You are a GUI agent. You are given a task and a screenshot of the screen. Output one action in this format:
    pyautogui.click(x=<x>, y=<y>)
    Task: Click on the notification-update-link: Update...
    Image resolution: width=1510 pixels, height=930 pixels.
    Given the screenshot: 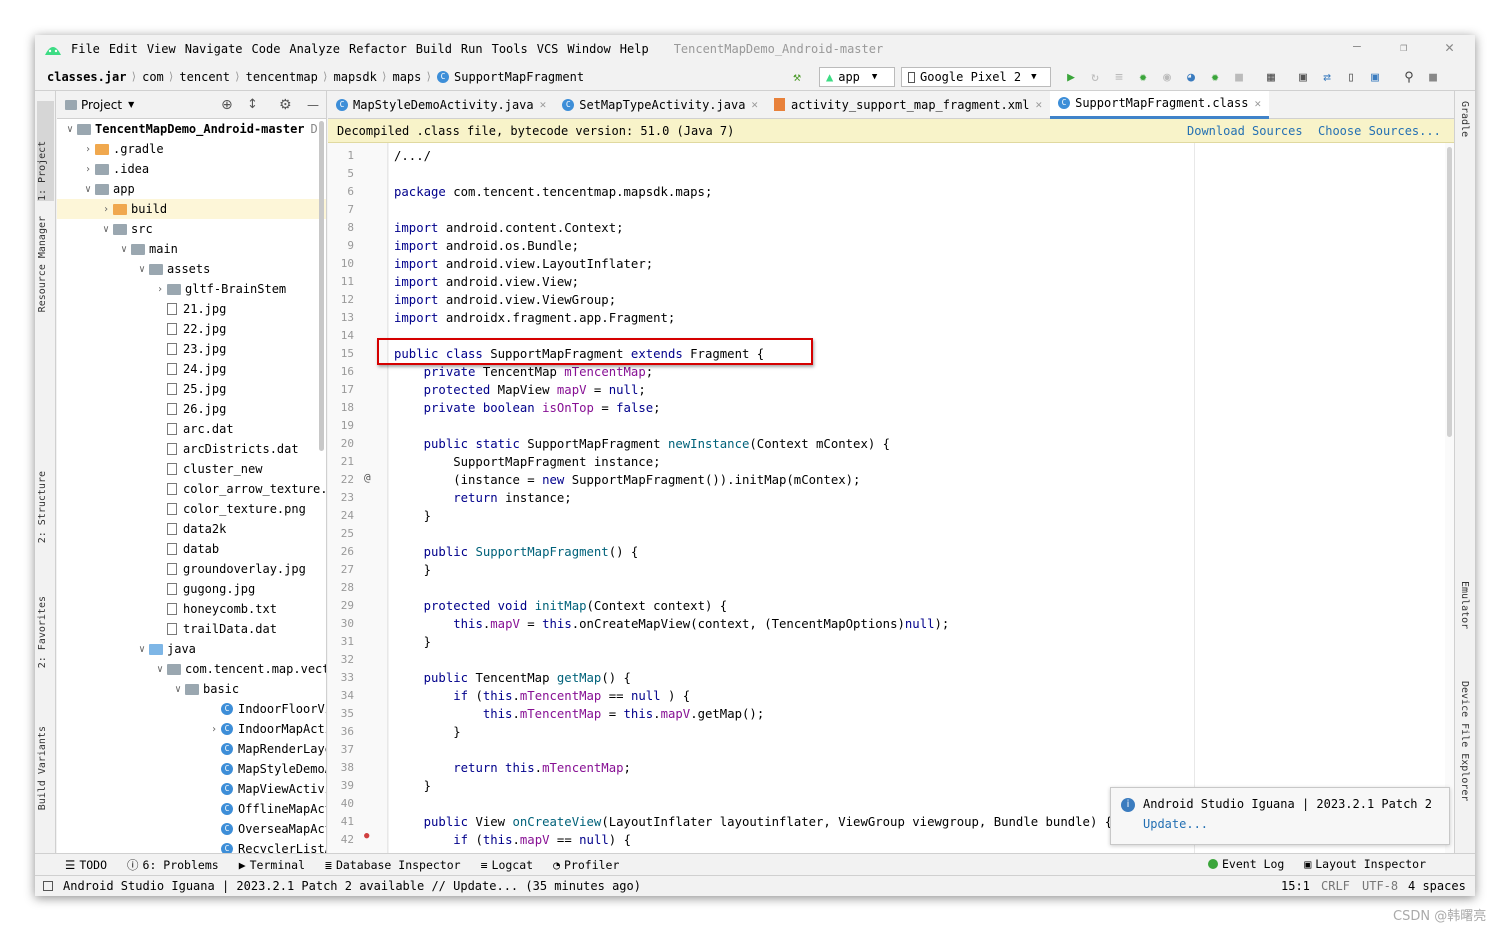 What is the action you would take?
    pyautogui.click(x=1175, y=824)
    